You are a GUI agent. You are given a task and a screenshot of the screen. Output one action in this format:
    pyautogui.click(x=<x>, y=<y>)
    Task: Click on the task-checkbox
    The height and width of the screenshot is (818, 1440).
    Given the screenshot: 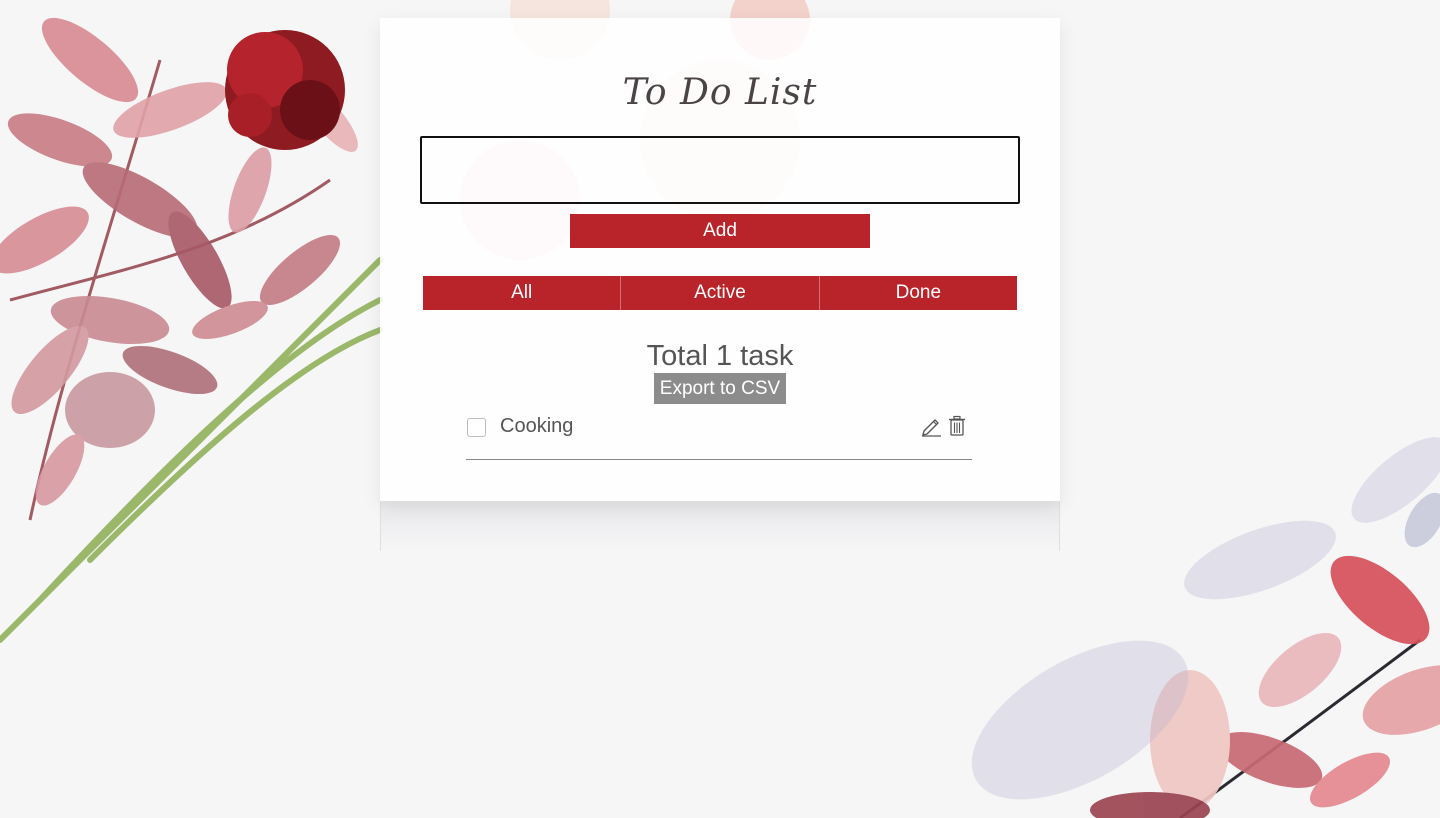 What is the action you would take?
    pyautogui.click(x=476, y=427)
    